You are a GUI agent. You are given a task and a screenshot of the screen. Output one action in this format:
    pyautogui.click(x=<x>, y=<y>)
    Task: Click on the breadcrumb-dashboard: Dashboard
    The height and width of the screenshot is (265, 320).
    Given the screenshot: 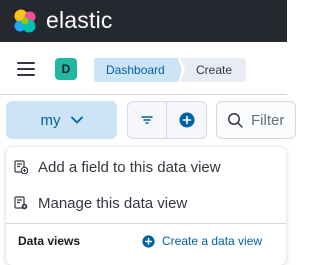 What is the action you would take?
    pyautogui.click(x=138, y=70)
    